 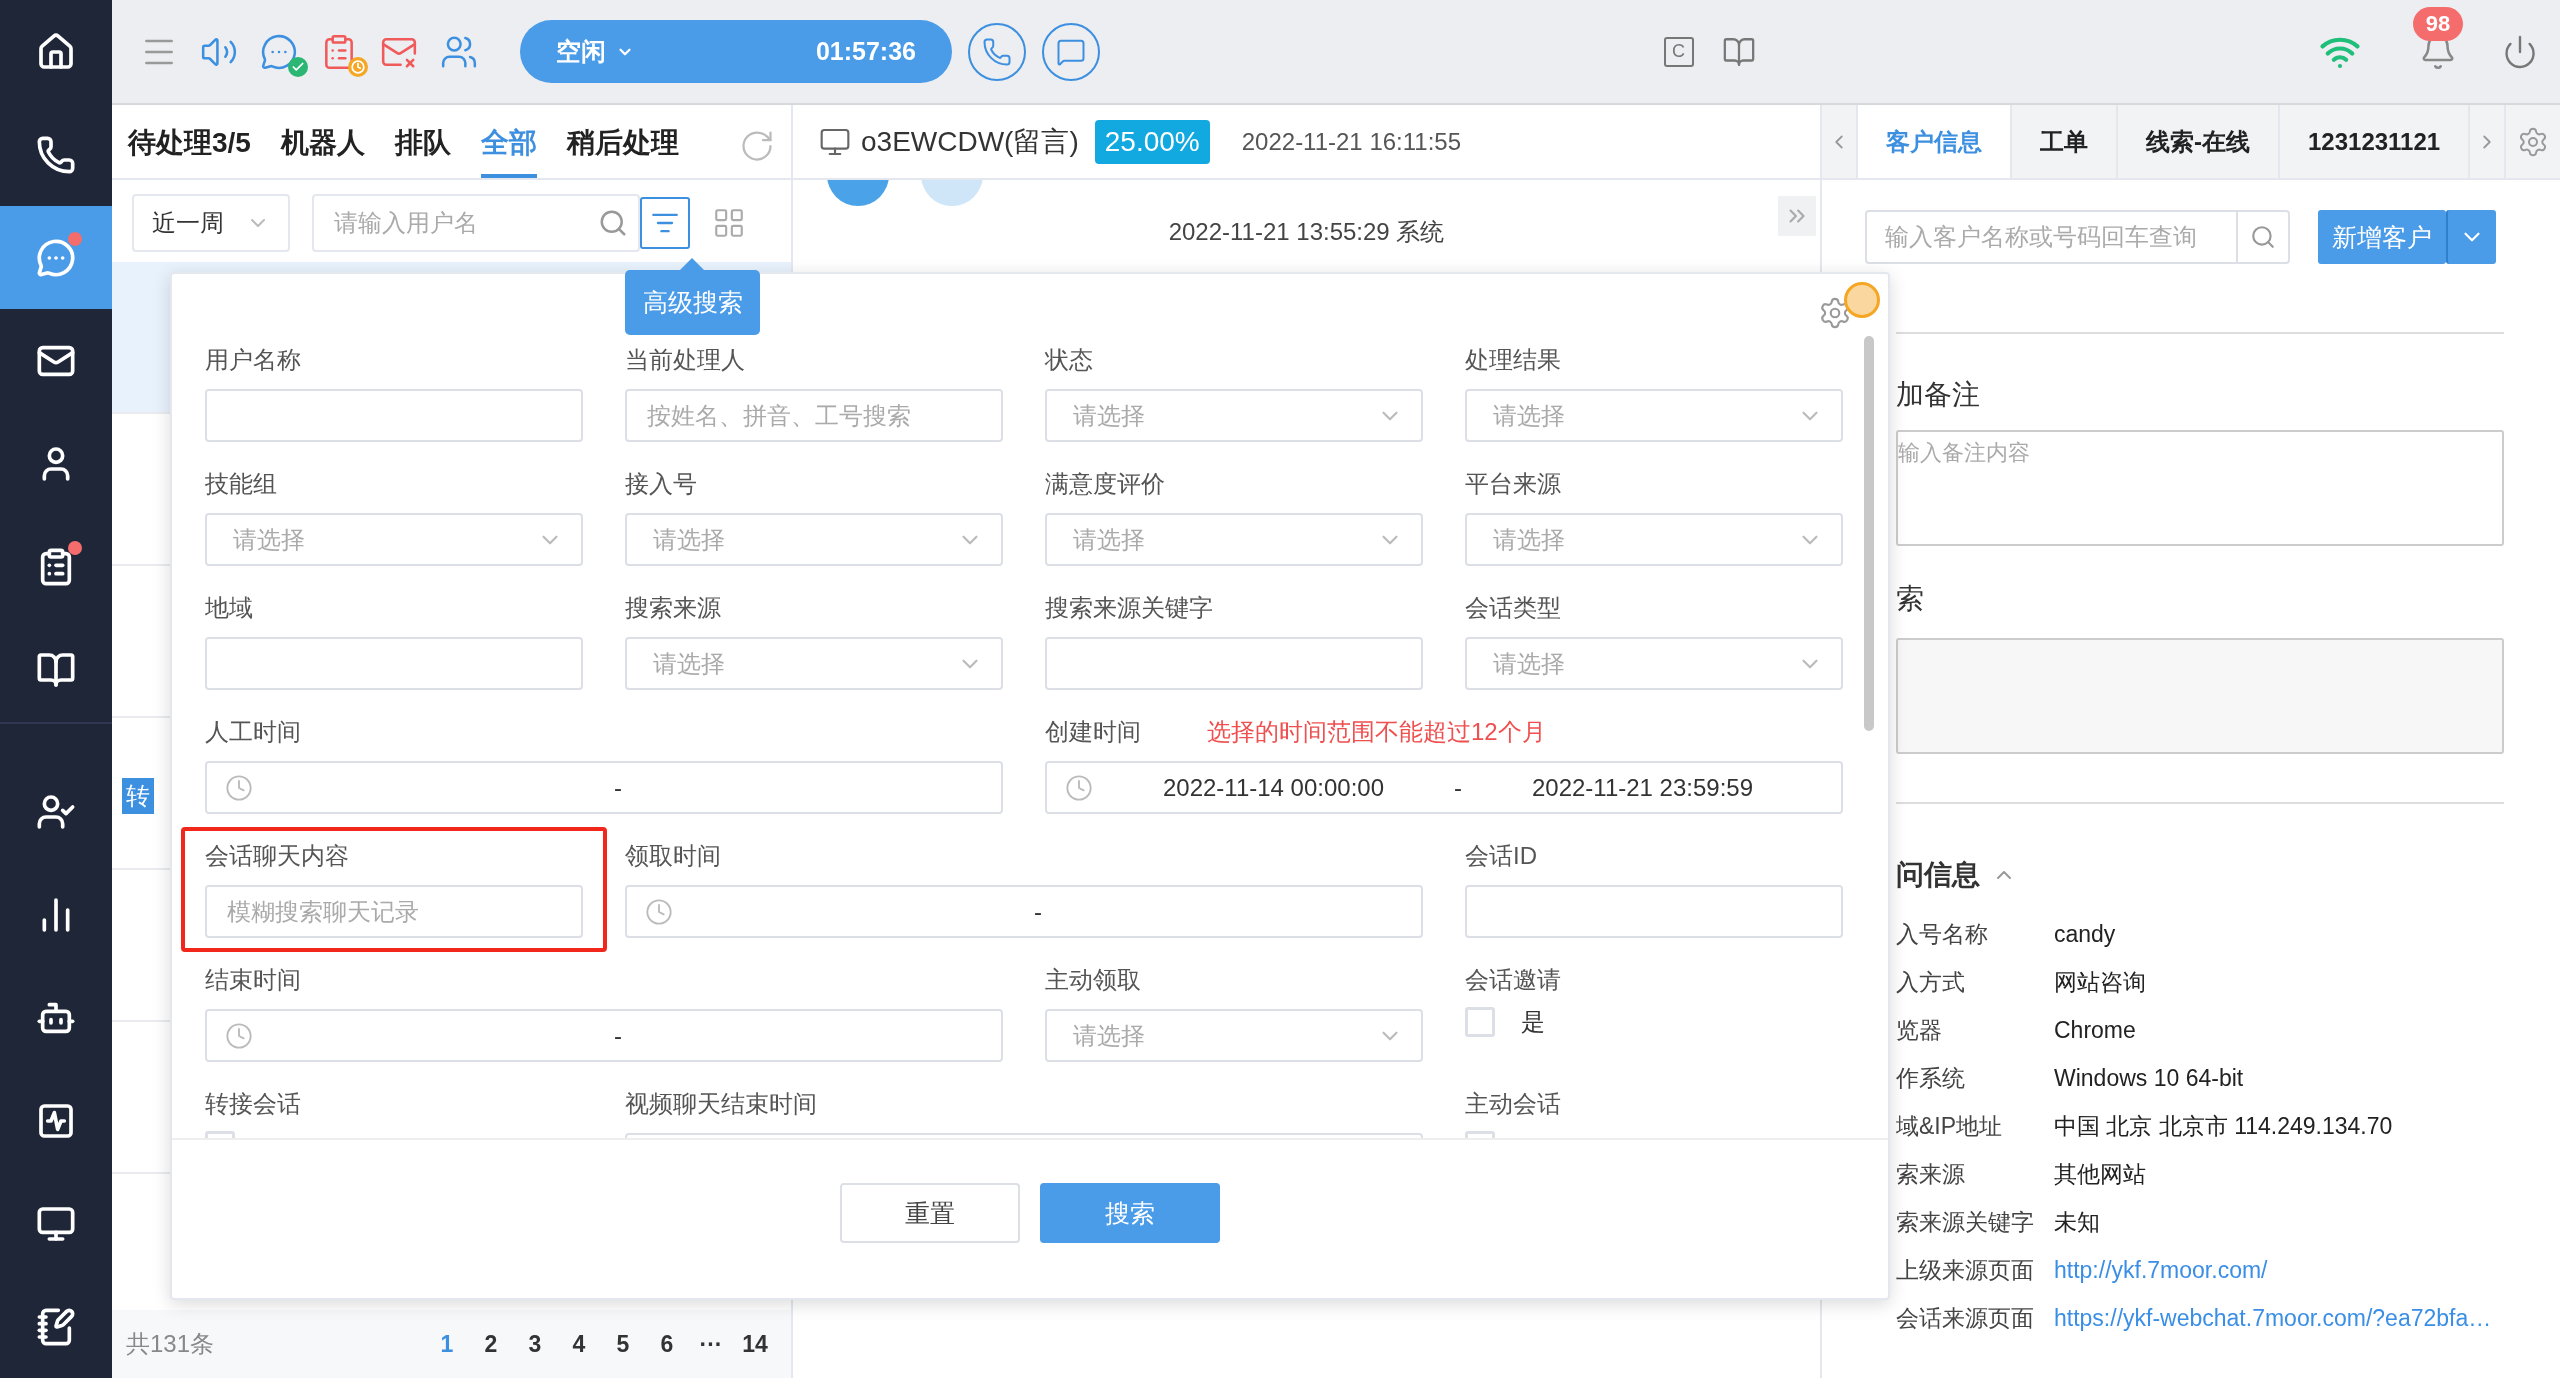 What do you see at coordinates (2200, 875) in the screenshot?
I see `section-toggle: 问信息` at bounding box center [2200, 875].